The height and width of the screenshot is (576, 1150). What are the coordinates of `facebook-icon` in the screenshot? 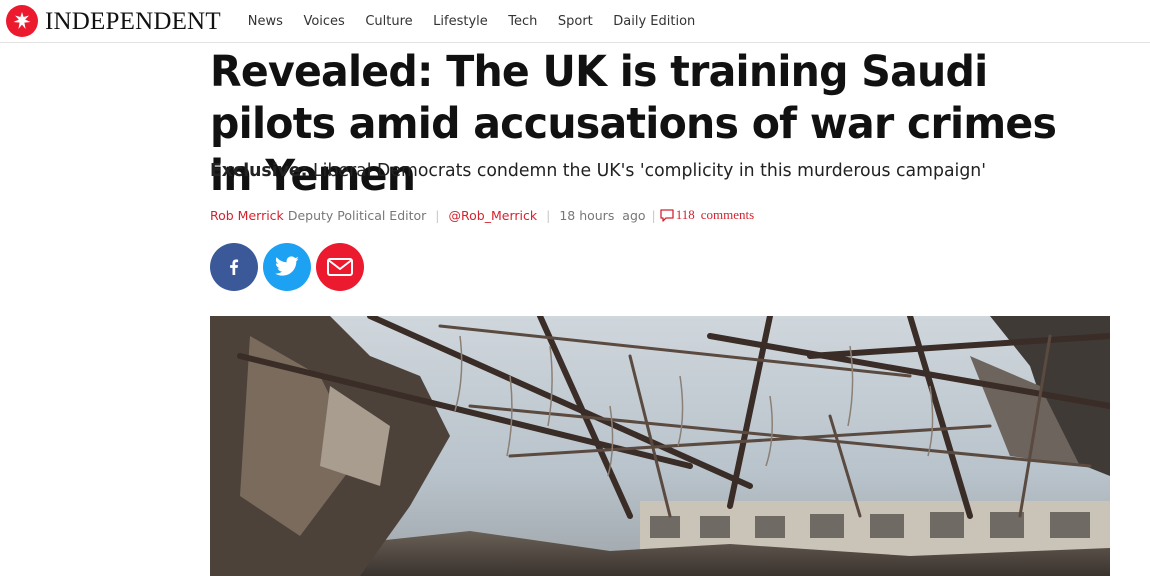 It's located at (234, 267).